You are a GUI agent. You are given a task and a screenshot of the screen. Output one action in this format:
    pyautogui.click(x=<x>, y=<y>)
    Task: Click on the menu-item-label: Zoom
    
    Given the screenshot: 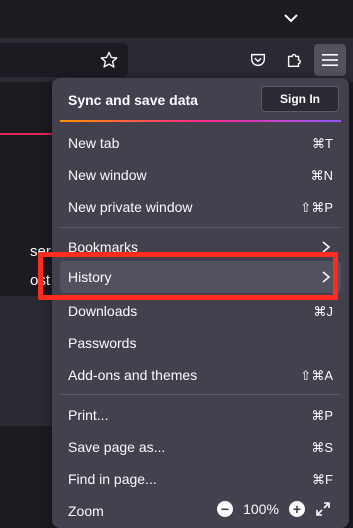 What is the action you would take?
    pyautogui.click(x=86, y=511)
    